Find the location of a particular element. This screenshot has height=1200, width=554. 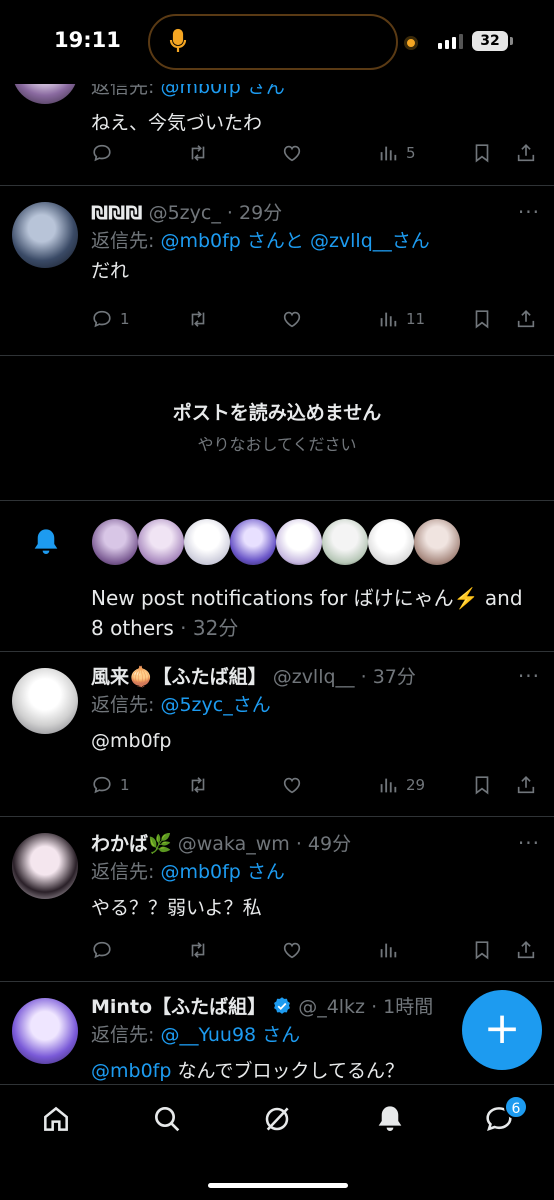

tweet-header: 風来🧅【ふたば組】 @zvllq__ · 37分 is located at coordinates (253, 677).